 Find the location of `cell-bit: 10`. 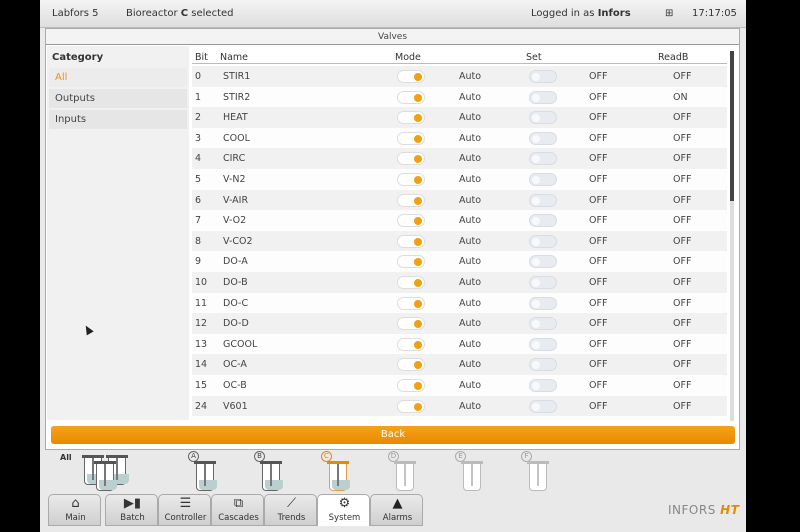

cell-bit: 10 is located at coordinates (201, 282).